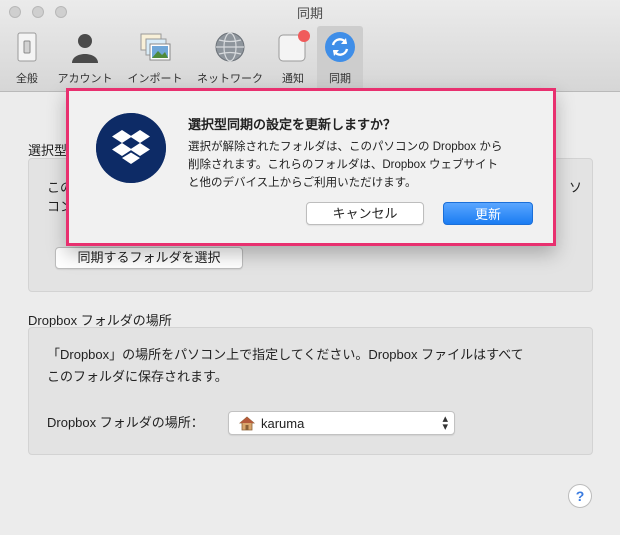 The height and width of the screenshot is (535, 620). What do you see at coordinates (149, 258) in the screenshot?
I see `choose-sync-folders-button: 同期するフォルダを選択` at bounding box center [149, 258].